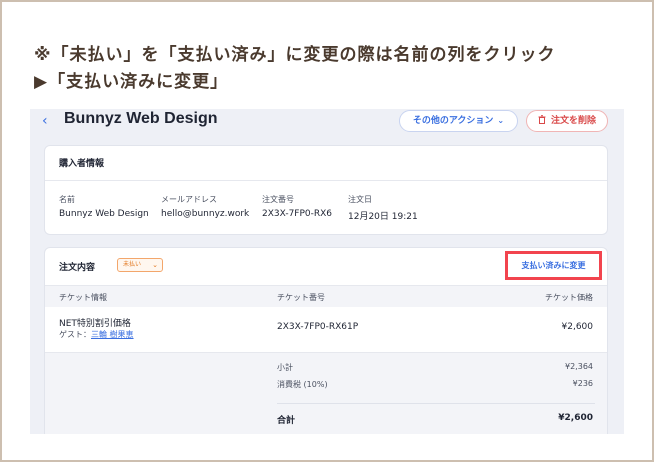 The height and width of the screenshot is (462, 654). What do you see at coordinates (553, 265) in the screenshot?
I see `mark-as-paid-button: 支払い済みに変更` at bounding box center [553, 265].